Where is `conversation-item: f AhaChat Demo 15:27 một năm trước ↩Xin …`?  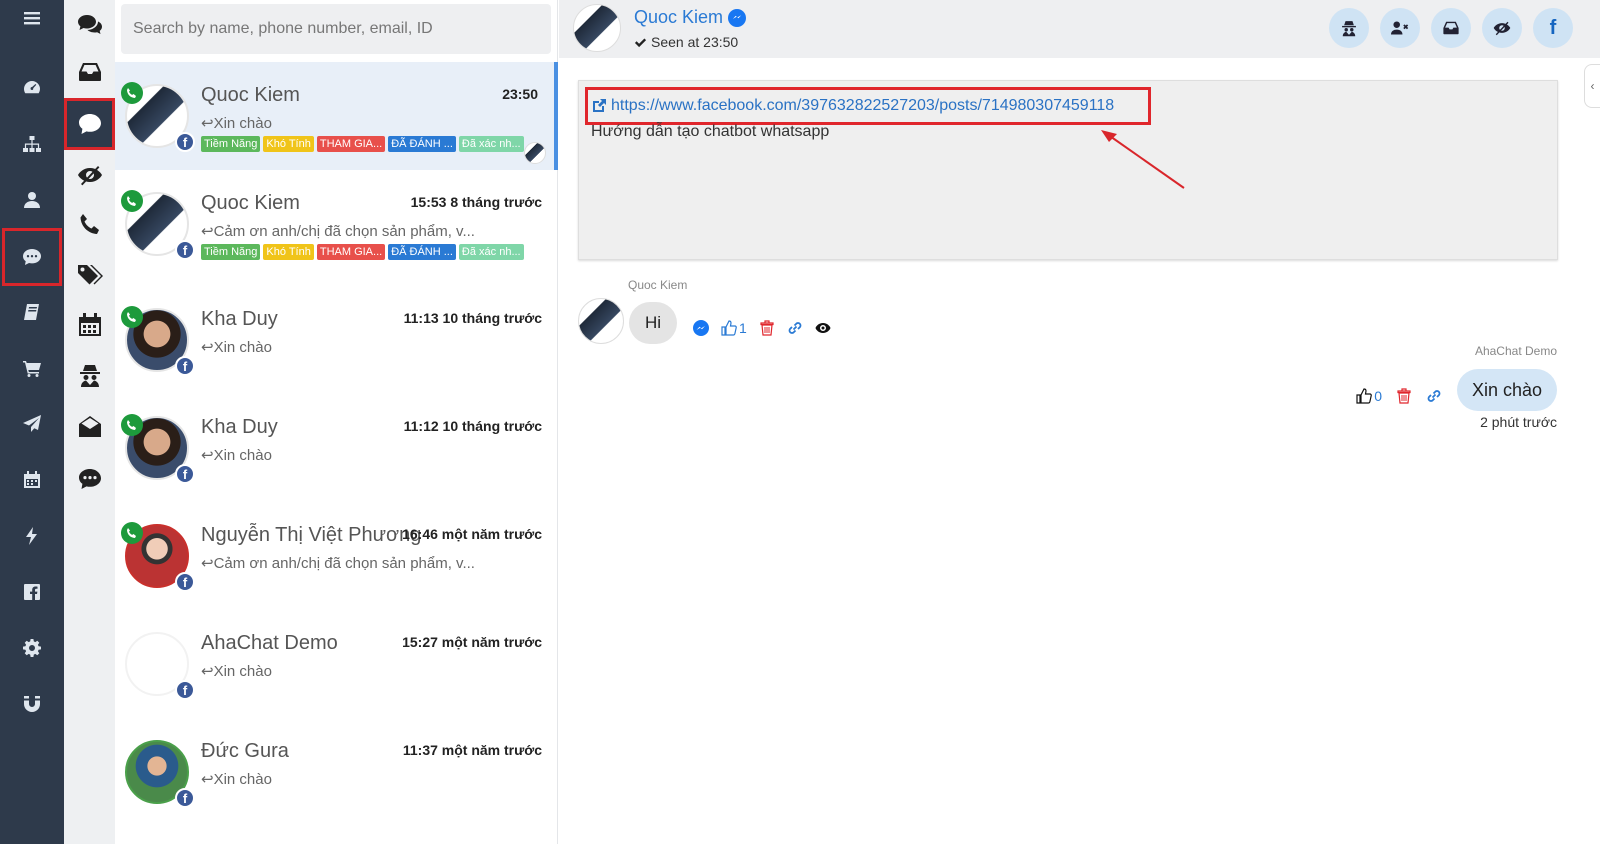 conversation-item: f AhaChat Demo 15:27 một năm trước ↩Xin … is located at coordinates (336, 664).